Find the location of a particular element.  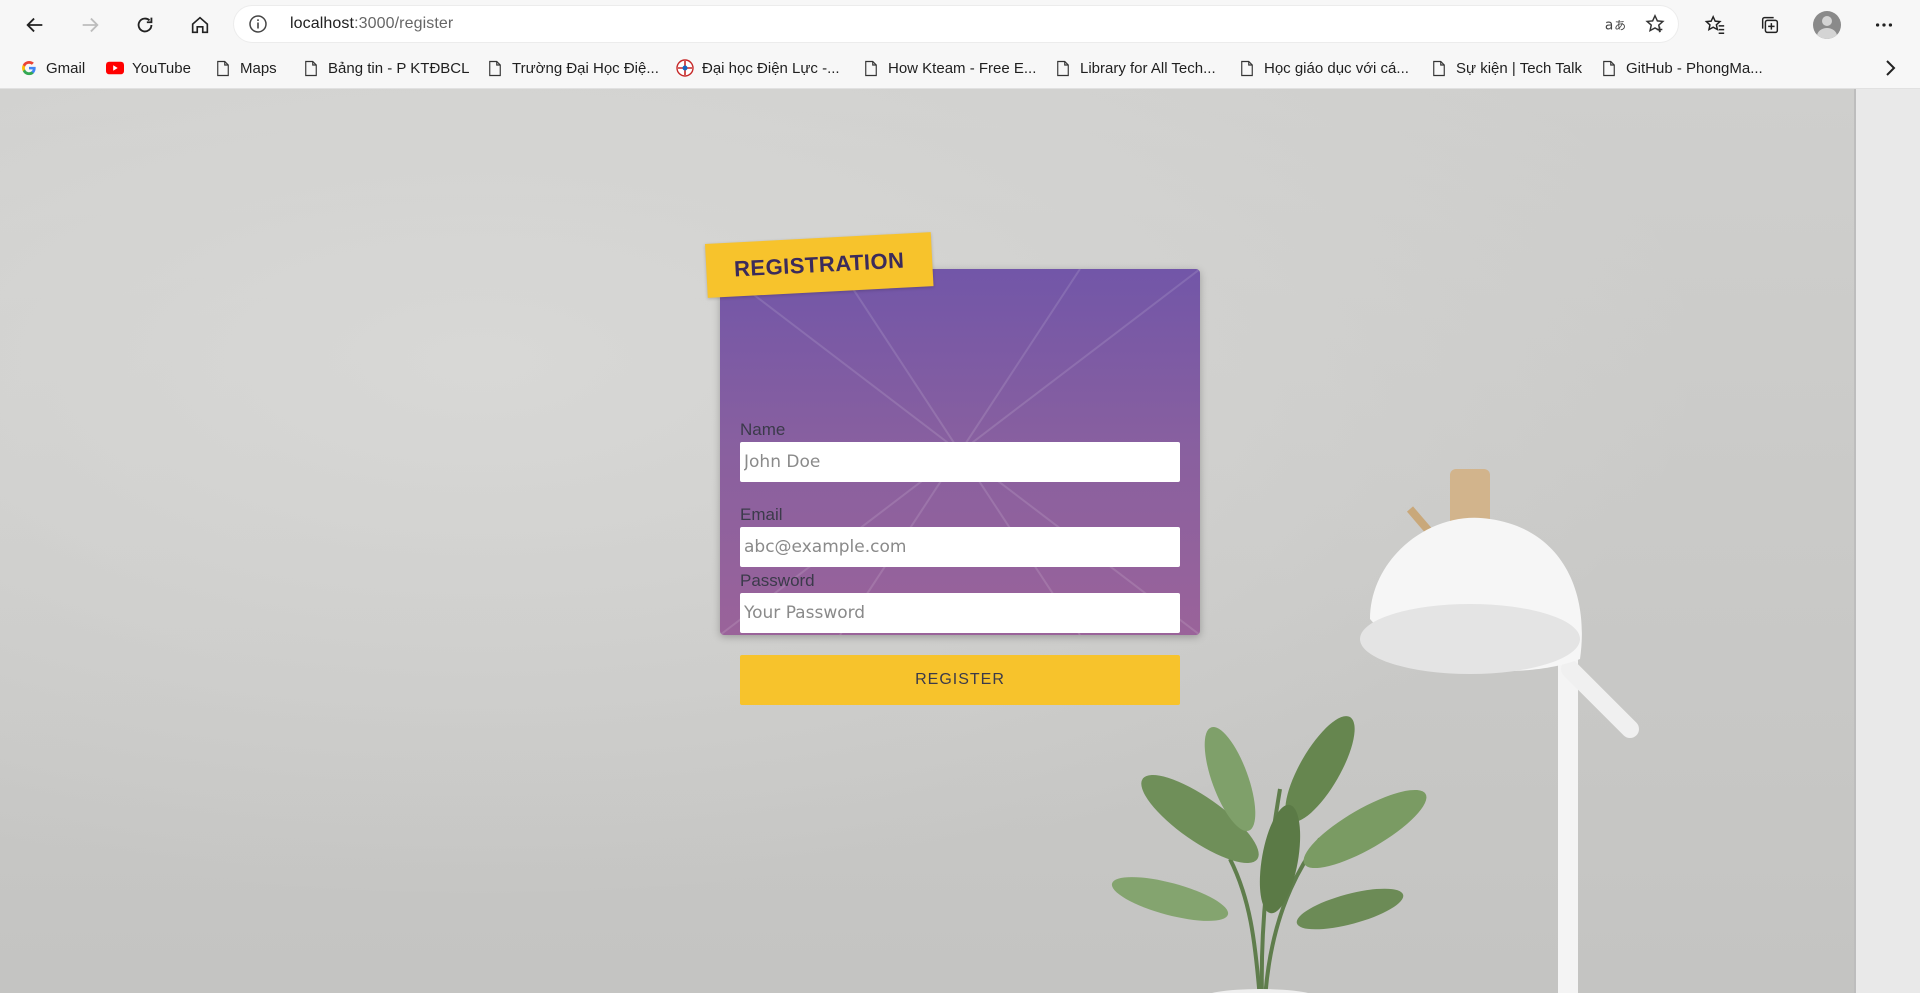

favorites-button is located at coordinates (1715, 25).